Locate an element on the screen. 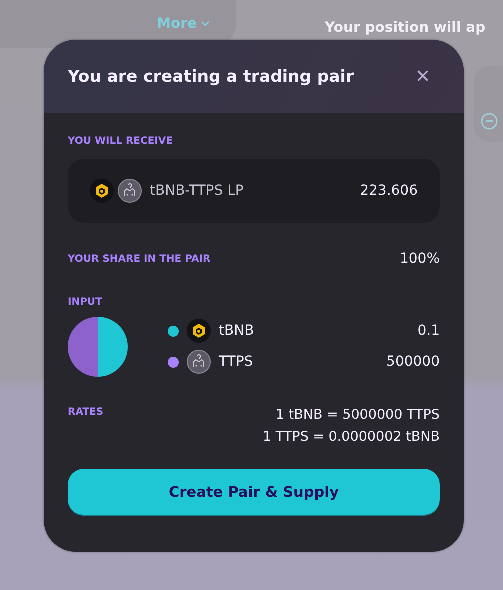 The image size is (503, 590). chevron-down-icon is located at coordinates (205, 24).